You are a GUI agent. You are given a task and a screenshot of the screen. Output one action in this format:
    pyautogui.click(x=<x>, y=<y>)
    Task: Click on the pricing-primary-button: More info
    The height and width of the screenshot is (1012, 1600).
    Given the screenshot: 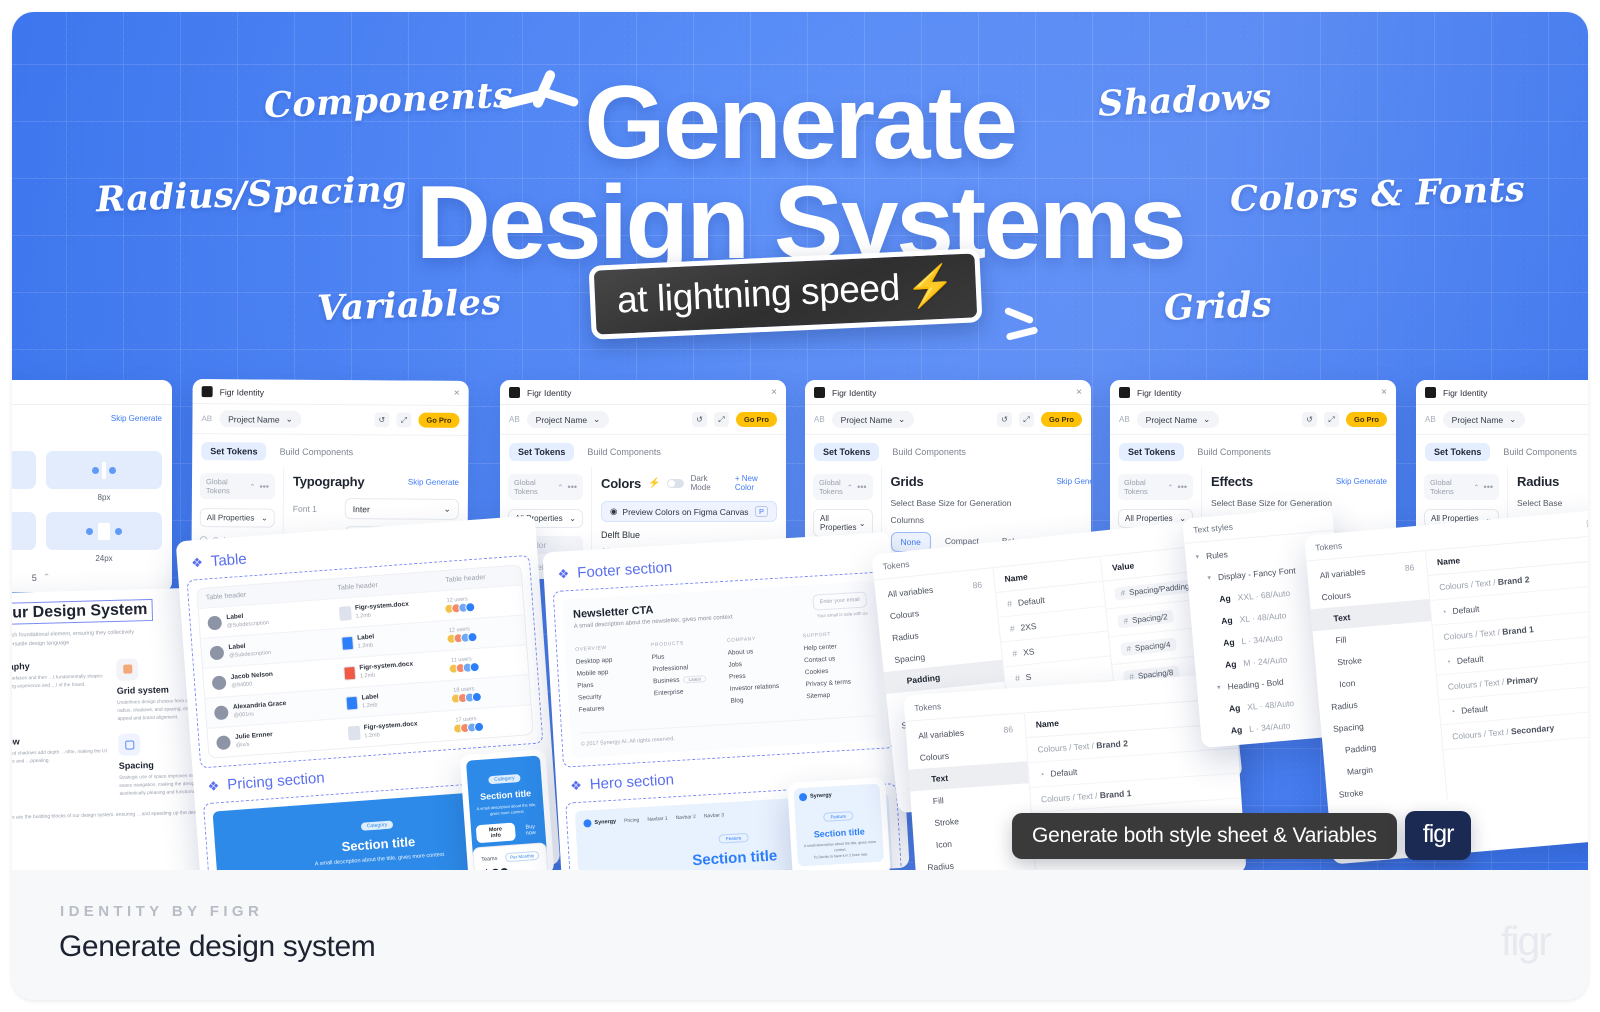 What is the action you would take?
    pyautogui.click(x=495, y=833)
    